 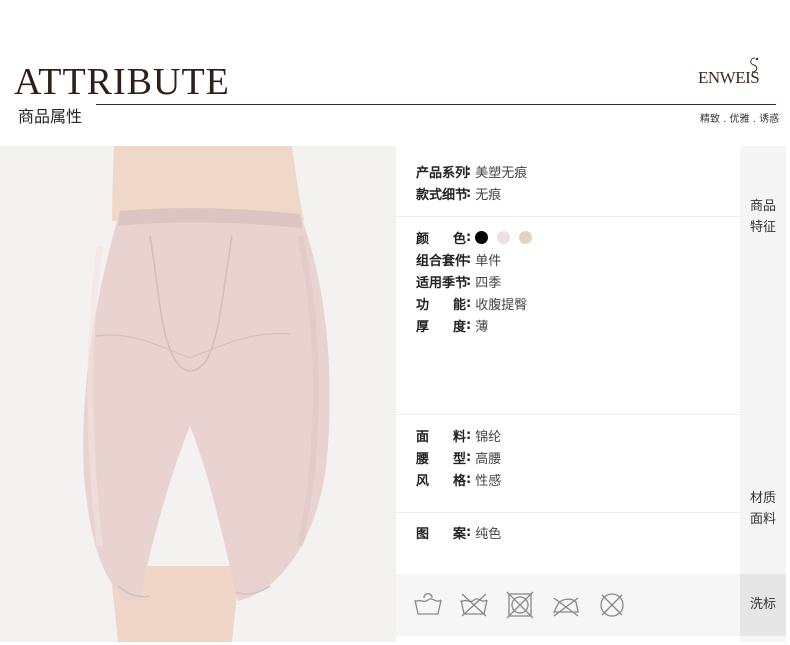 I want to click on attr-row-season: 适用季节: 四季, so click(x=568, y=281).